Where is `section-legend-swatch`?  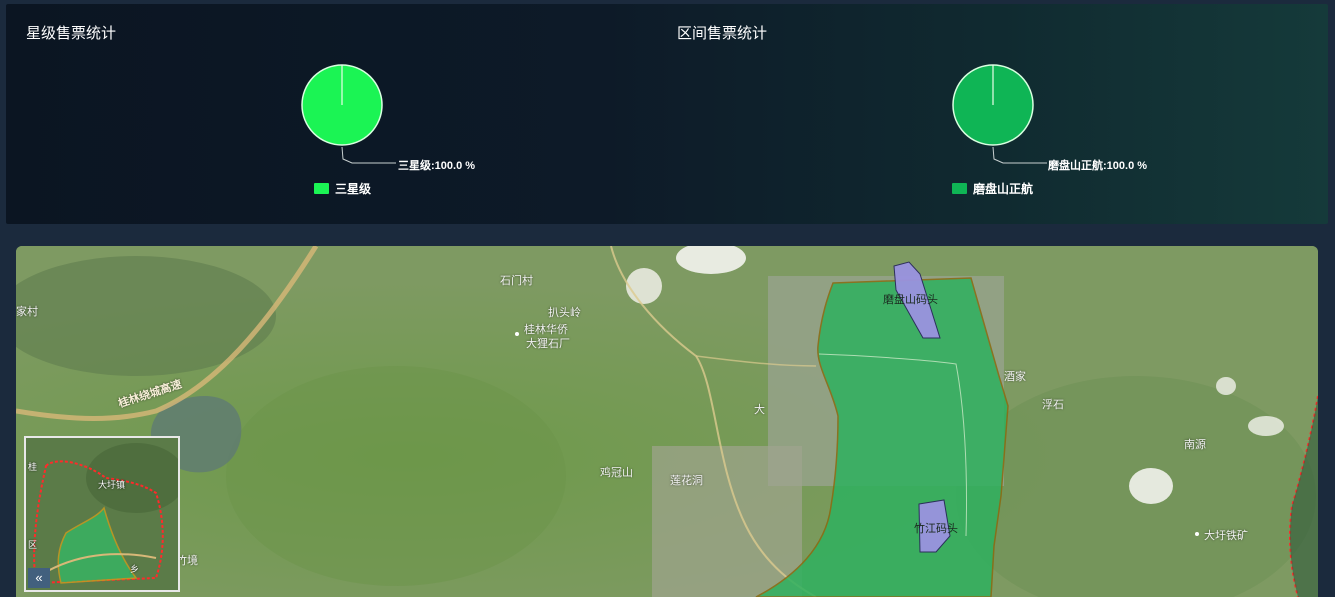 section-legend-swatch is located at coordinates (959, 188).